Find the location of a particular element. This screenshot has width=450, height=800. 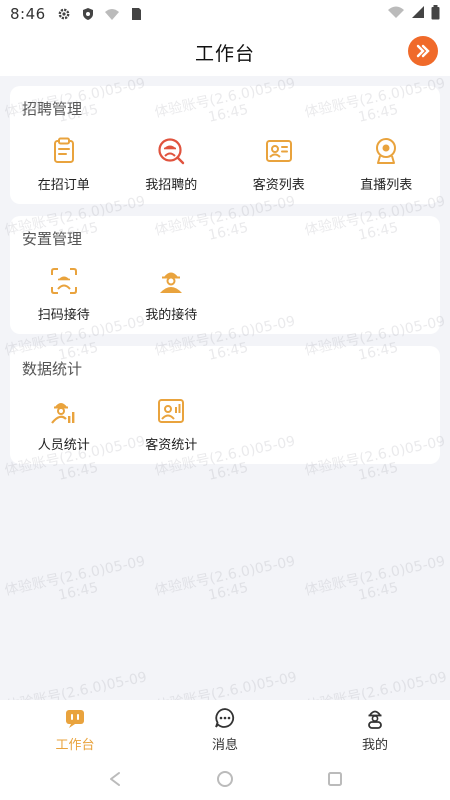

settings-icon is located at coordinates (64, 14).